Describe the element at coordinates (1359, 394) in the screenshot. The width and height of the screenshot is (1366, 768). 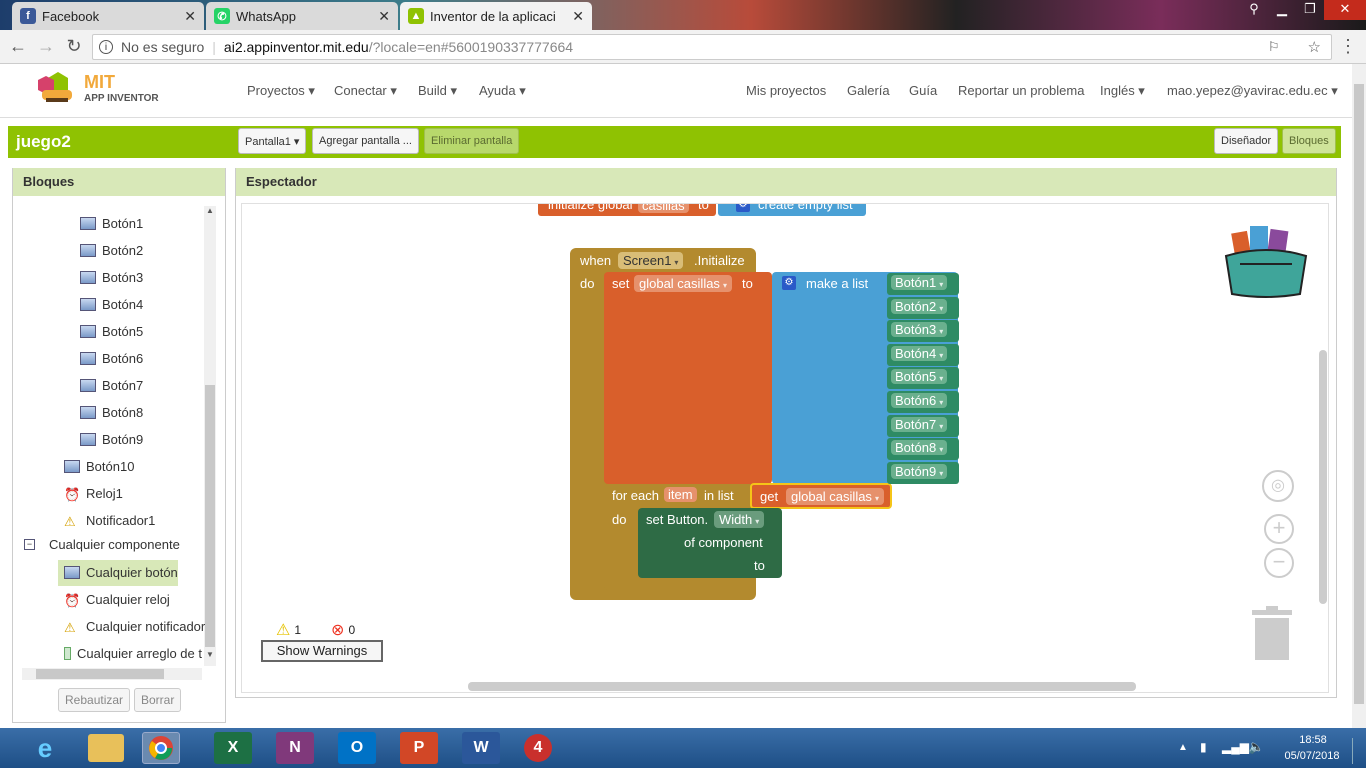
I see `page-scrollbar-thumb` at that location.